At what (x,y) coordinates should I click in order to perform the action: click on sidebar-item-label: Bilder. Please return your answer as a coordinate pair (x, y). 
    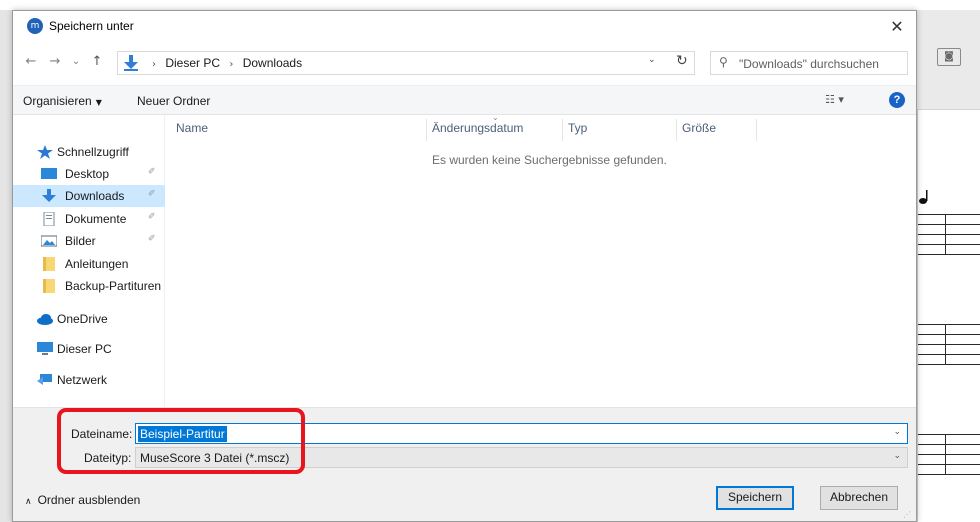
    Looking at the image, I should click on (80, 241).